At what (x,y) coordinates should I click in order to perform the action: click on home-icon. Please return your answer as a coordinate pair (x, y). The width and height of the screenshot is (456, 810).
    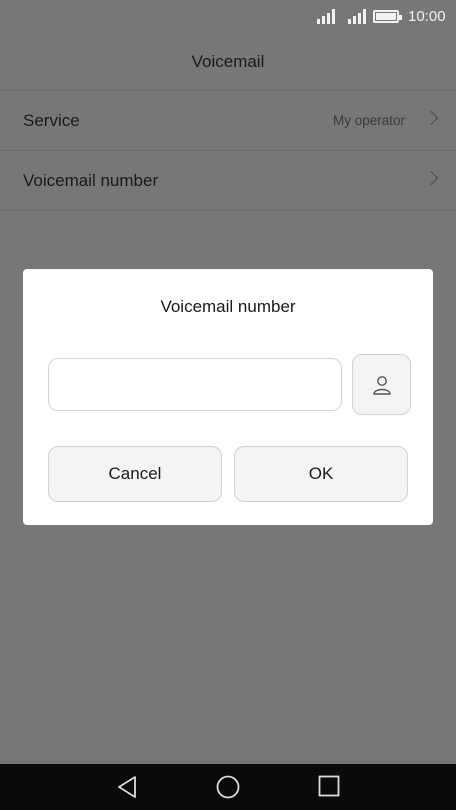
    Looking at the image, I should click on (228, 787).